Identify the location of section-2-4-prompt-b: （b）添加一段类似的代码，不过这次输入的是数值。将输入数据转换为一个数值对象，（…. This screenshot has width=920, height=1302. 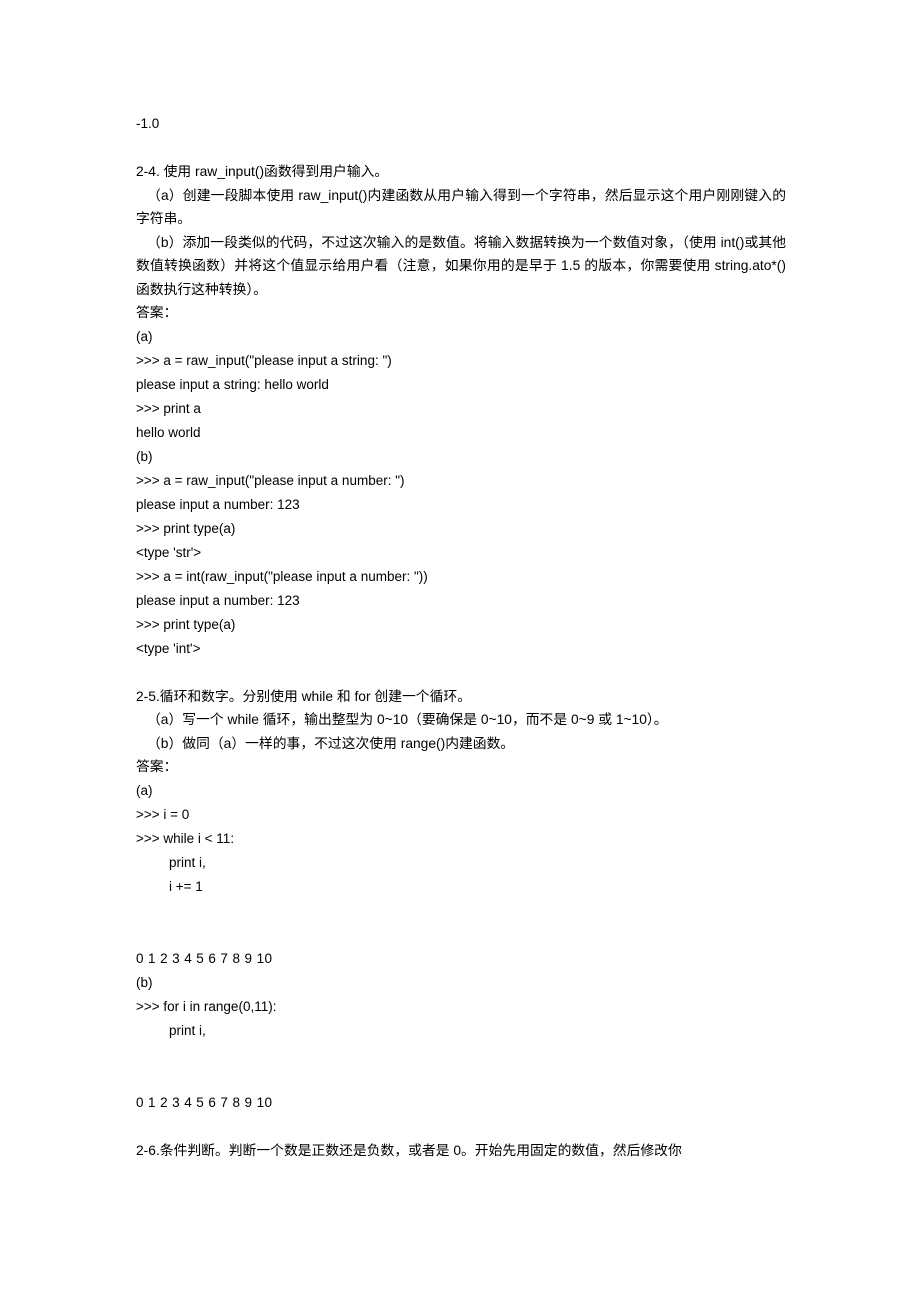
(461, 265).